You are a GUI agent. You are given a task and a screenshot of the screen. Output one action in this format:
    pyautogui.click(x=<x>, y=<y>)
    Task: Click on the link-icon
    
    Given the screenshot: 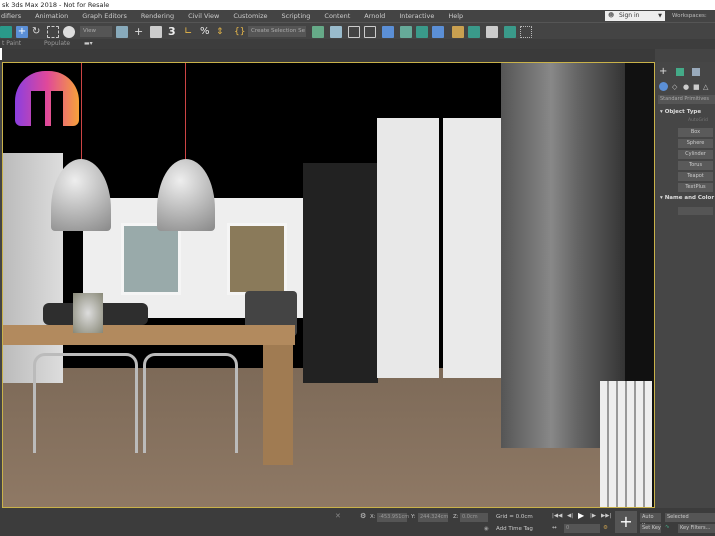 What is the action you would take?
    pyautogui.click(x=6, y=32)
    